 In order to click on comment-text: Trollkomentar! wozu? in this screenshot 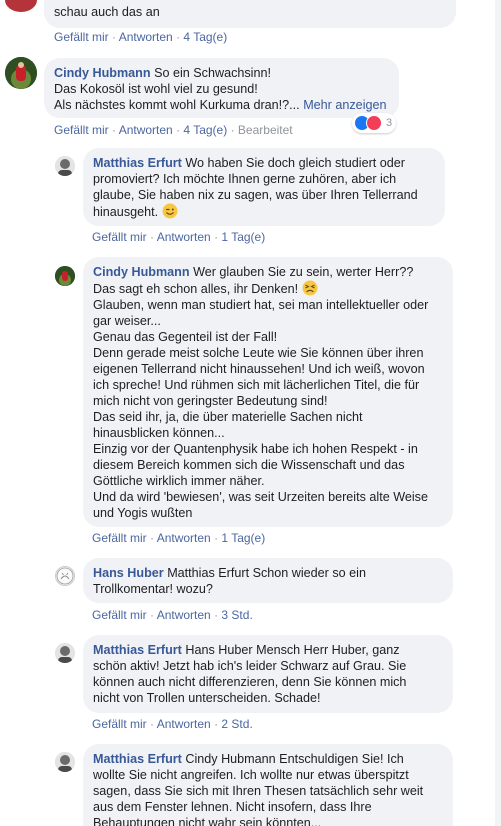, I will do `click(153, 589)`.